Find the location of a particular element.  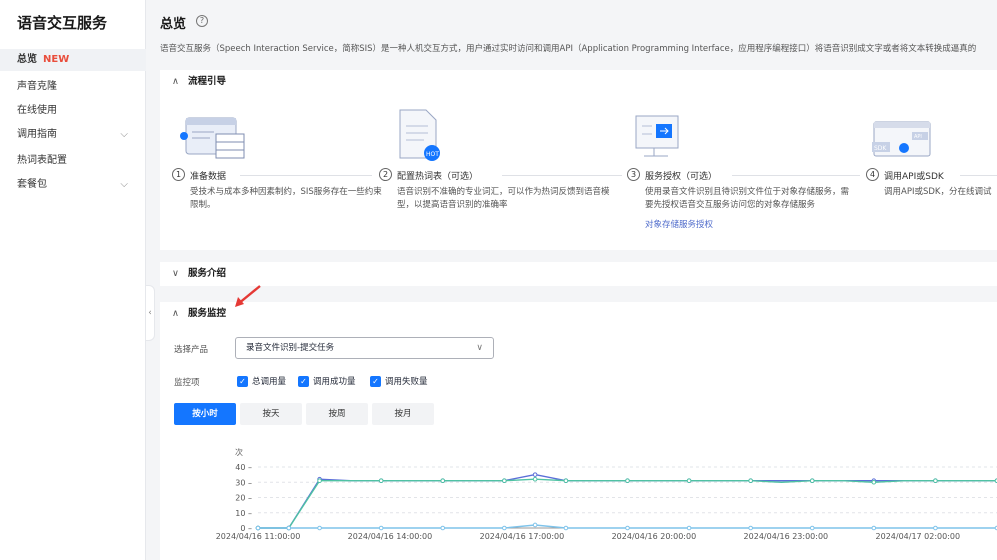

service-intro-header: ∨ 服务介绍 is located at coordinates (199, 274).